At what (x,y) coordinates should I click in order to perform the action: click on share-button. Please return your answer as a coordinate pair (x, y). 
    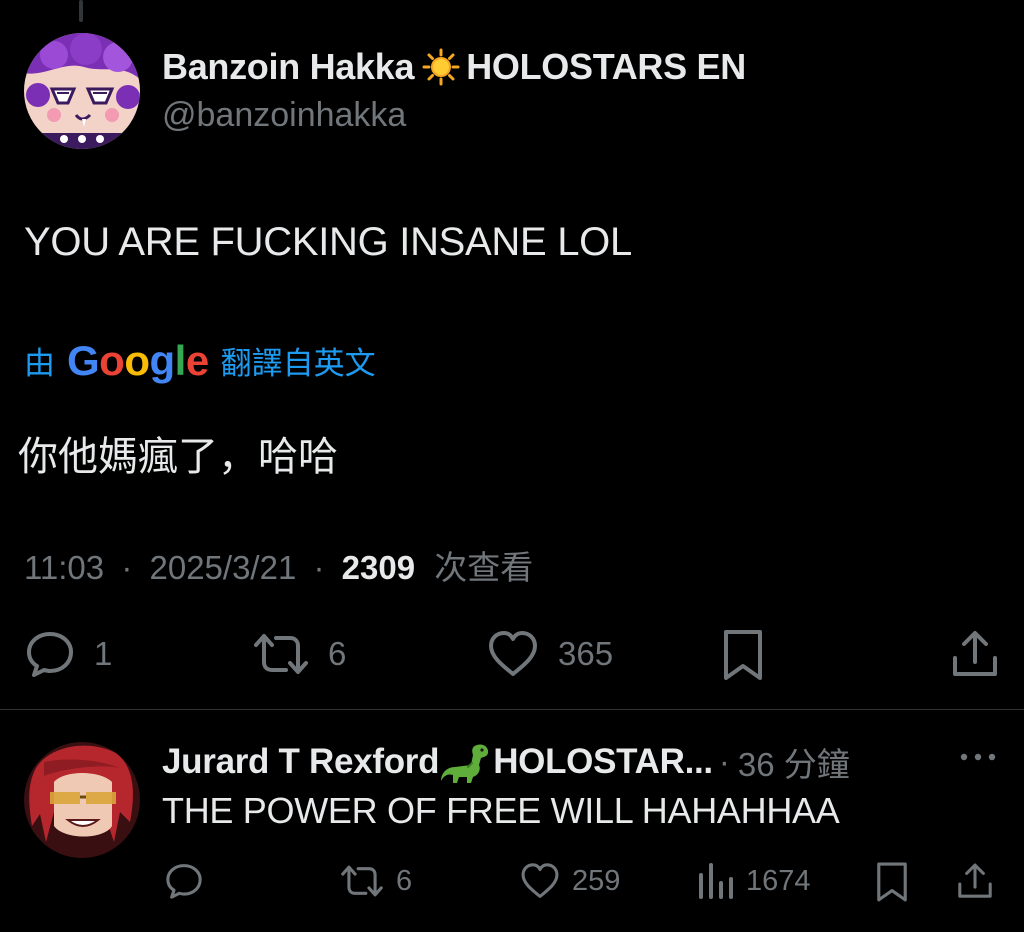
    Looking at the image, I should click on (975, 654).